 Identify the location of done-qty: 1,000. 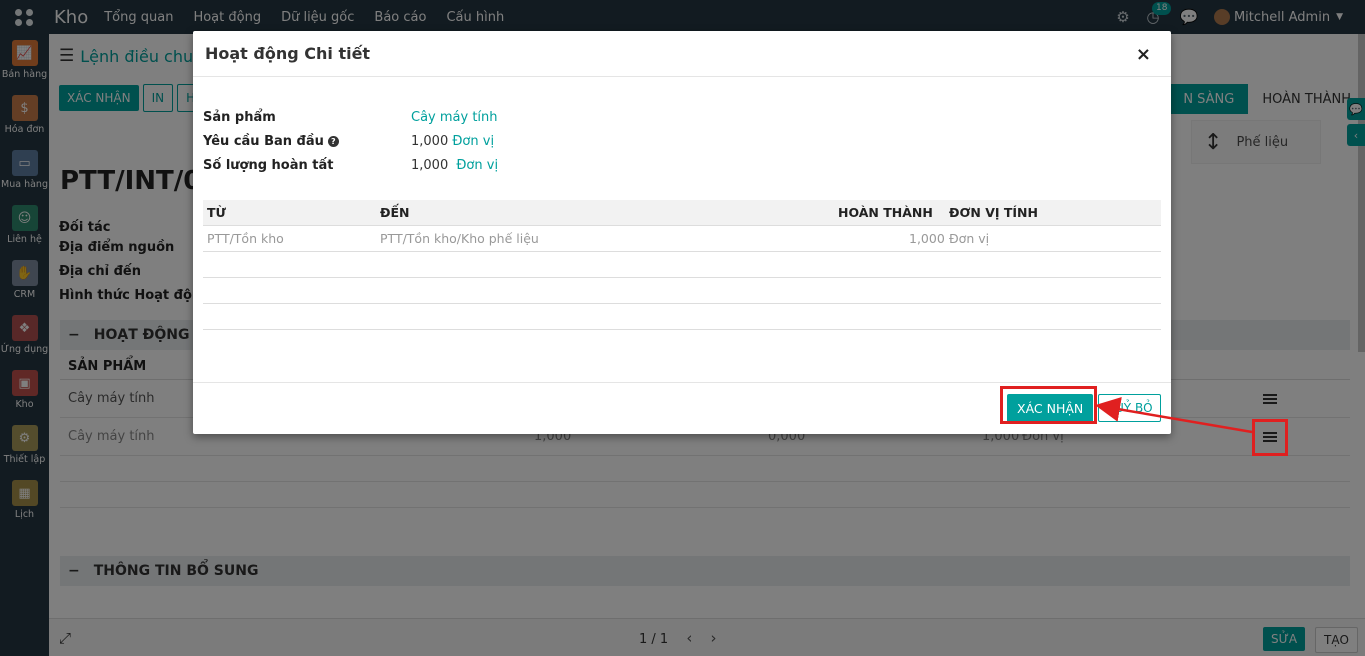
(430, 165).